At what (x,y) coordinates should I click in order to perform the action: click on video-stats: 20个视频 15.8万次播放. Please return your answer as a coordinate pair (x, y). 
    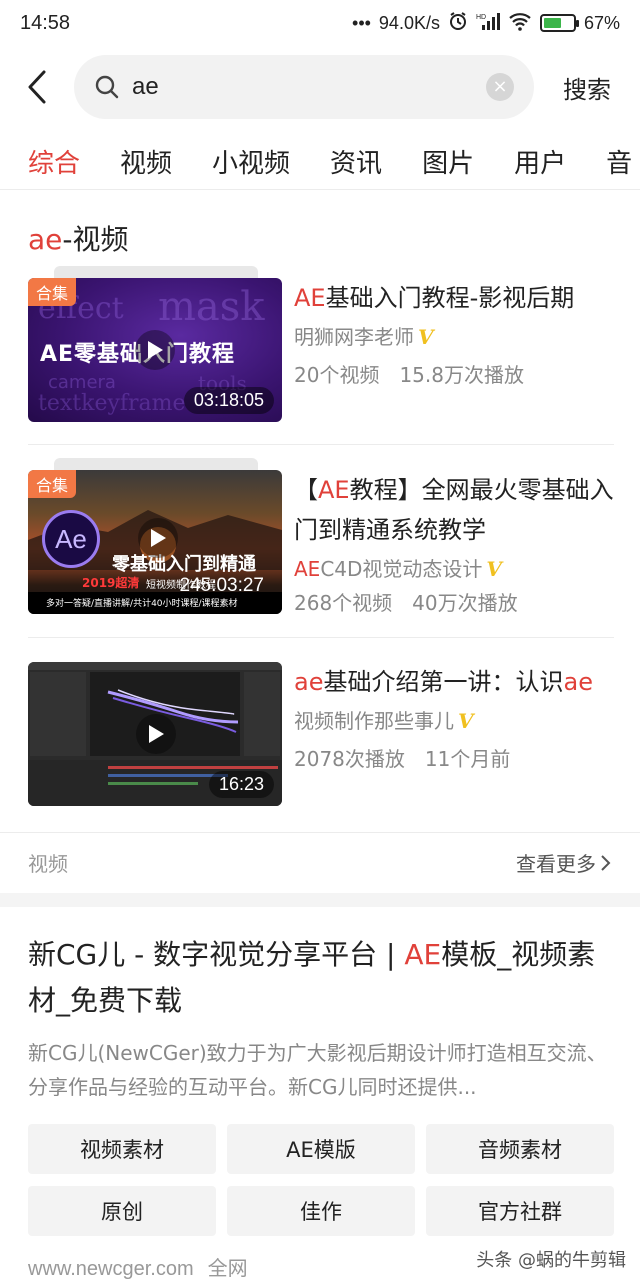
    Looking at the image, I should click on (409, 375).